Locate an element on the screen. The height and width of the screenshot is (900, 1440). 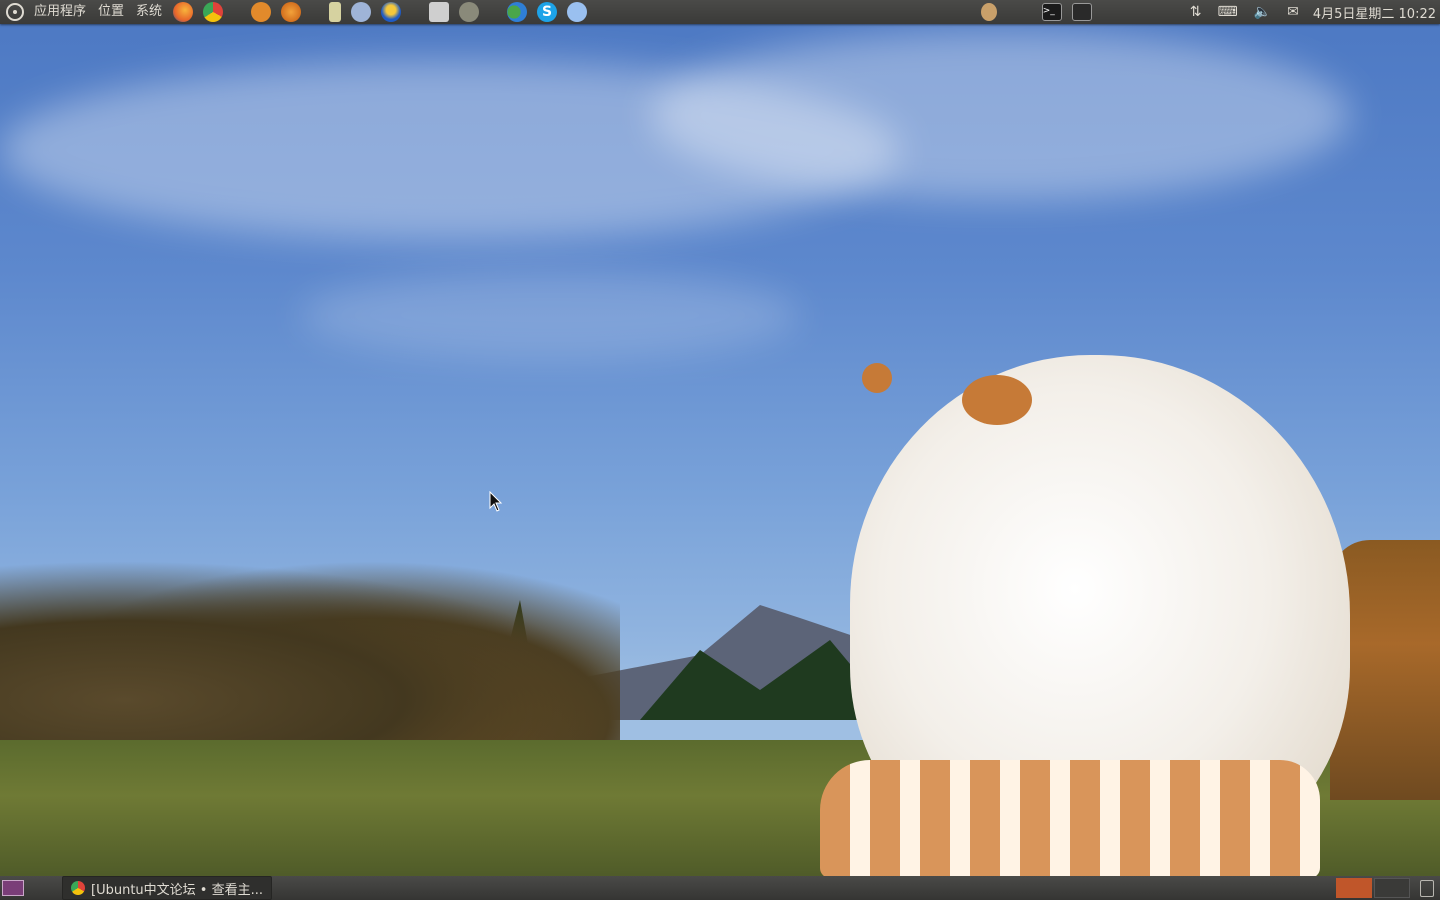
main-menu: 应用程序 位置 系统 is located at coordinates (98, 12).